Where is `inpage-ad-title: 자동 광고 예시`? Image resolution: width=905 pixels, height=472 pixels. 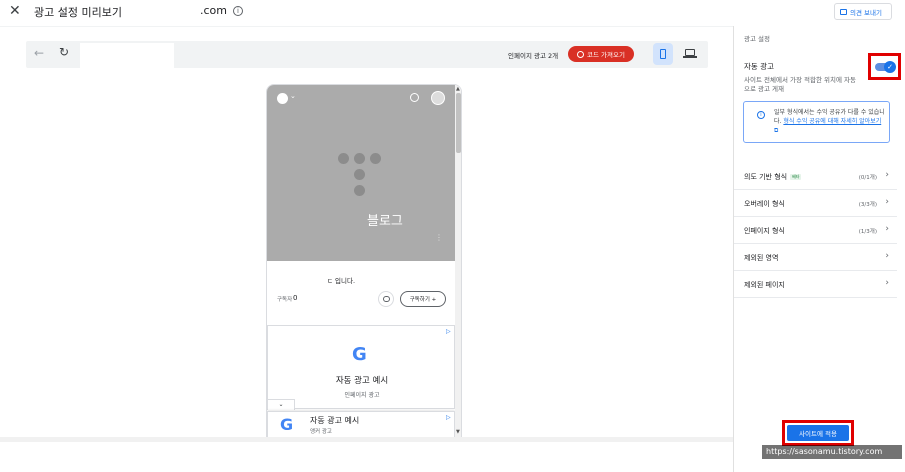 inpage-ad-title: 자동 광고 예시 is located at coordinates (362, 381).